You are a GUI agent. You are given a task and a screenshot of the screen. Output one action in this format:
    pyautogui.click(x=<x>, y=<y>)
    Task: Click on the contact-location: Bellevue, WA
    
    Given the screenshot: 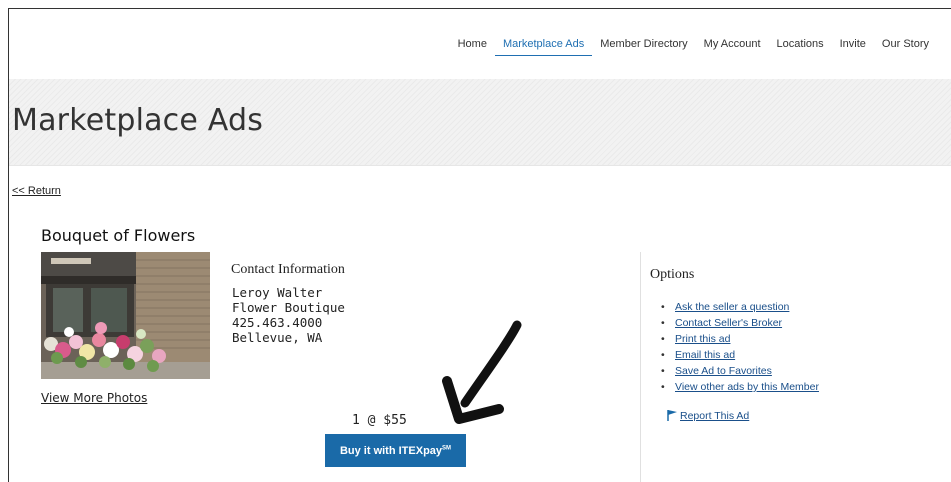 What is the action you would take?
    pyautogui.click(x=277, y=337)
    